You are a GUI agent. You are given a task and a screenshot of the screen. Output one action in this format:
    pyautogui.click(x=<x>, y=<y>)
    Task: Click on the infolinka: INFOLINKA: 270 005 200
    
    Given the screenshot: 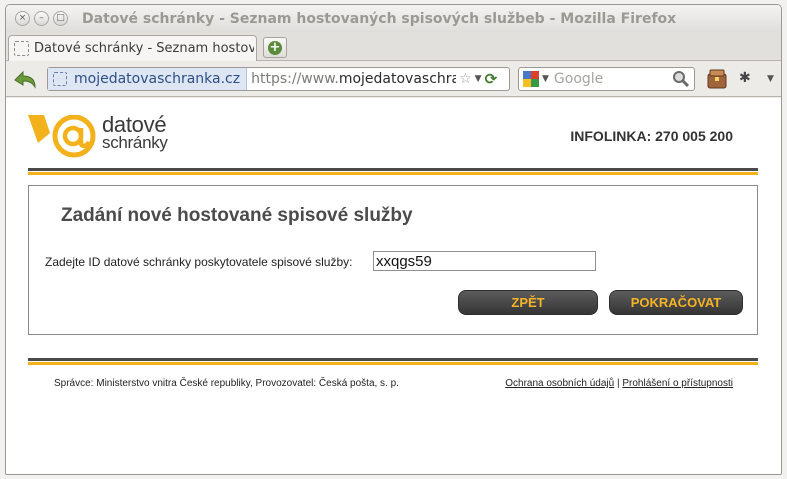 What is the action you would take?
    pyautogui.click(x=651, y=136)
    